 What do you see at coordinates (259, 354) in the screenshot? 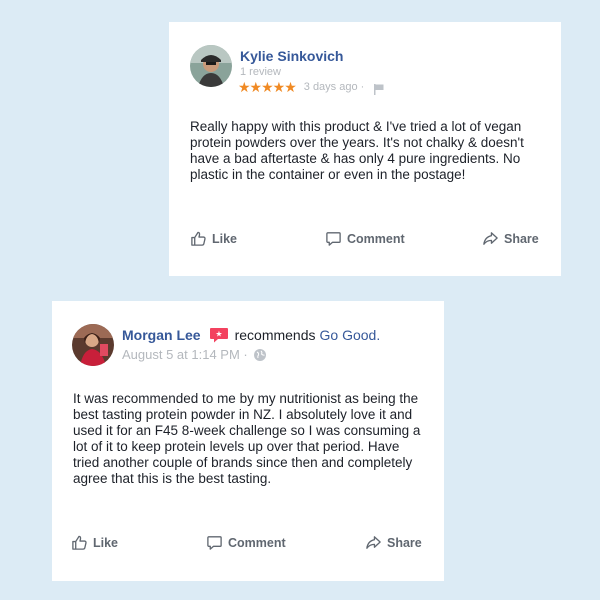
I see `globe-icon` at bounding box center [259, 354].